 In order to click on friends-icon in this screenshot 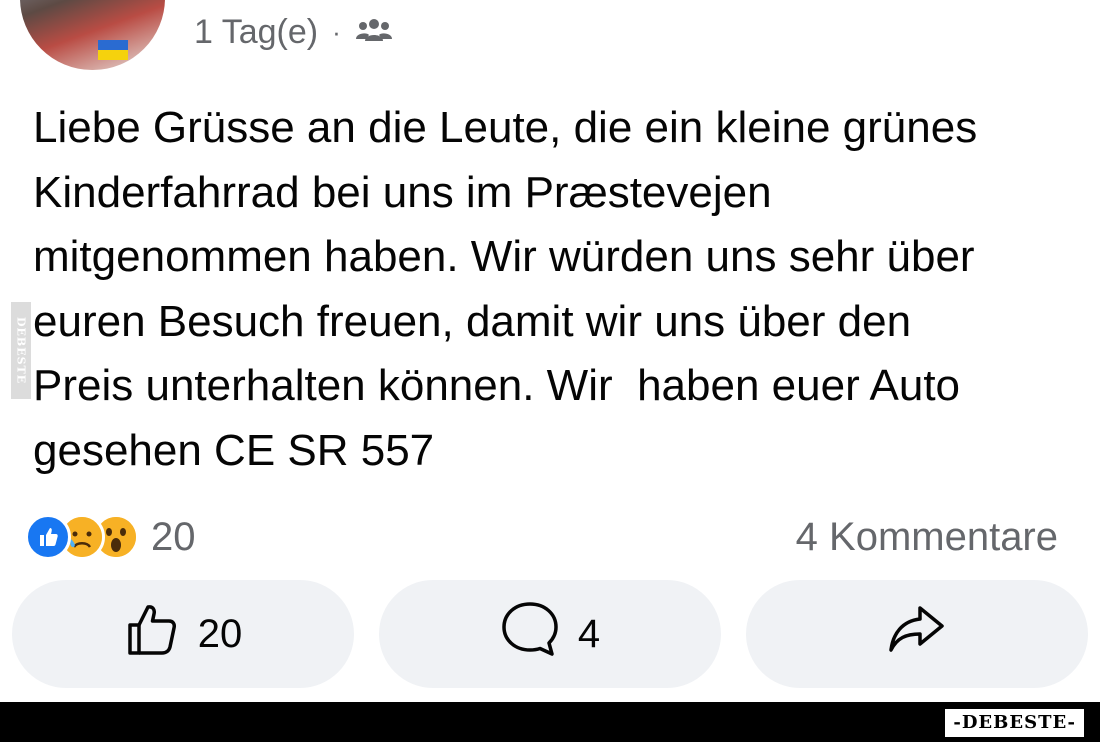, I will do `click(374, 32)`.